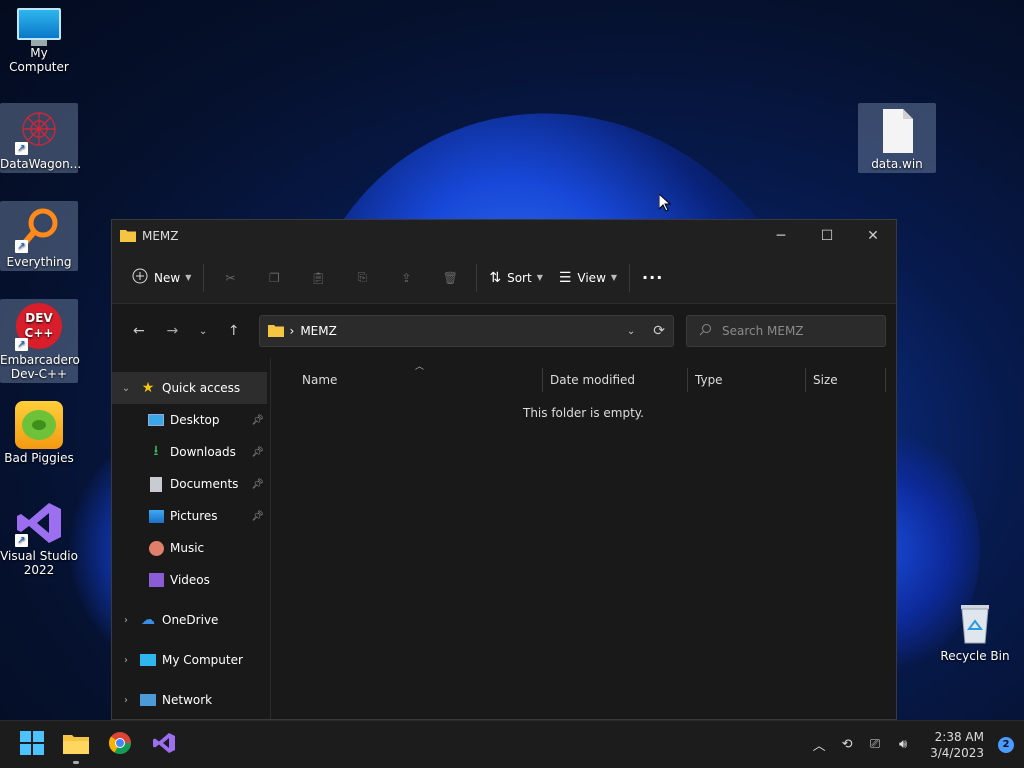 The image size is (1024, 768). I want to click on sort-arrows-icon: ⇅, so click(495, 277).